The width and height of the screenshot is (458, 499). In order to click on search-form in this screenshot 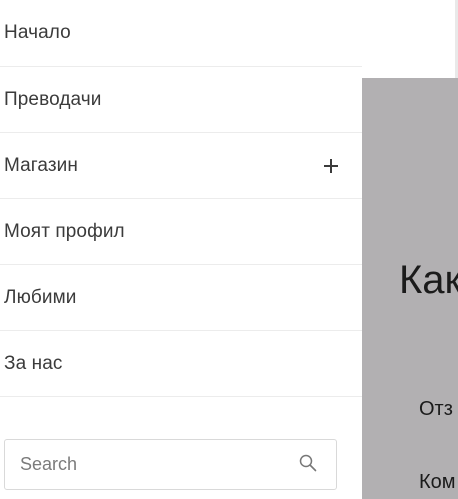, I will do `click(170, 464)`.